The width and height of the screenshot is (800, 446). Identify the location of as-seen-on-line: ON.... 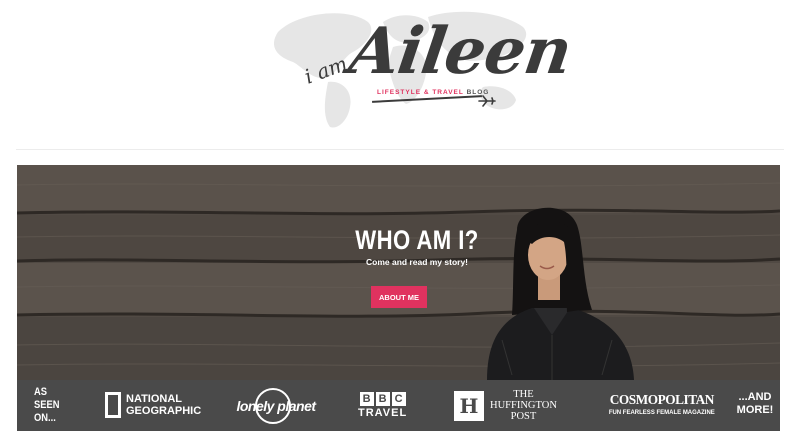
(45, 418).